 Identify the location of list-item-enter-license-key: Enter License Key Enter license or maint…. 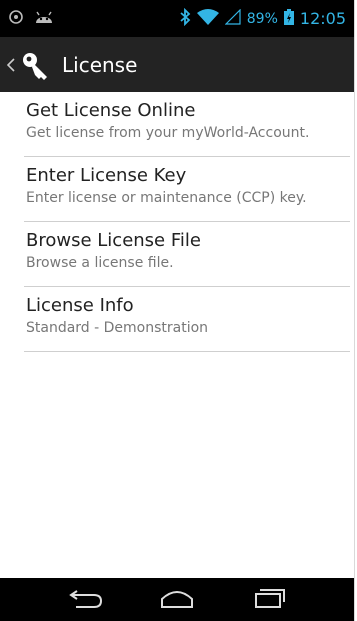
(177, 189).